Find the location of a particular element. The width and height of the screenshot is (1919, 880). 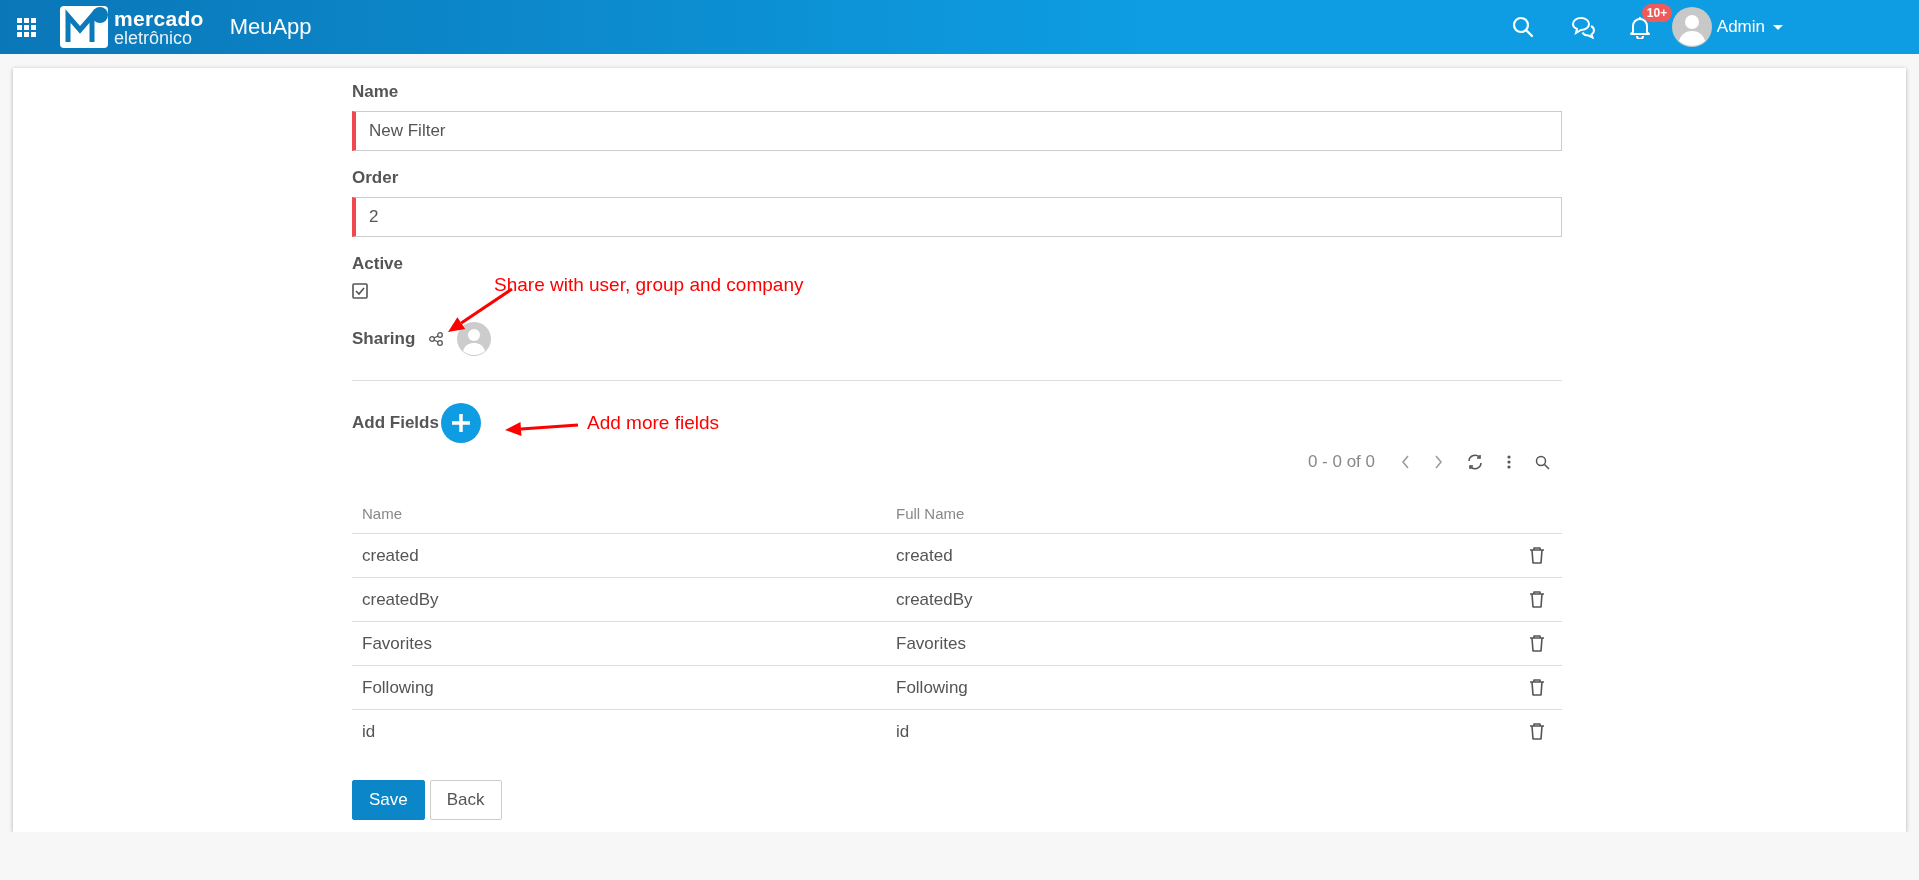

field-label: Order is located at coordinates (376, 178).